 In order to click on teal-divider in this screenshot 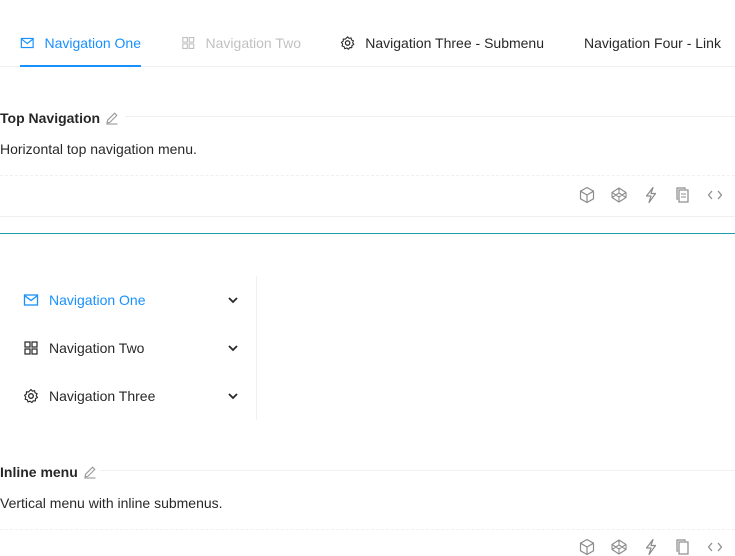, I will do `click(367, 233)`.